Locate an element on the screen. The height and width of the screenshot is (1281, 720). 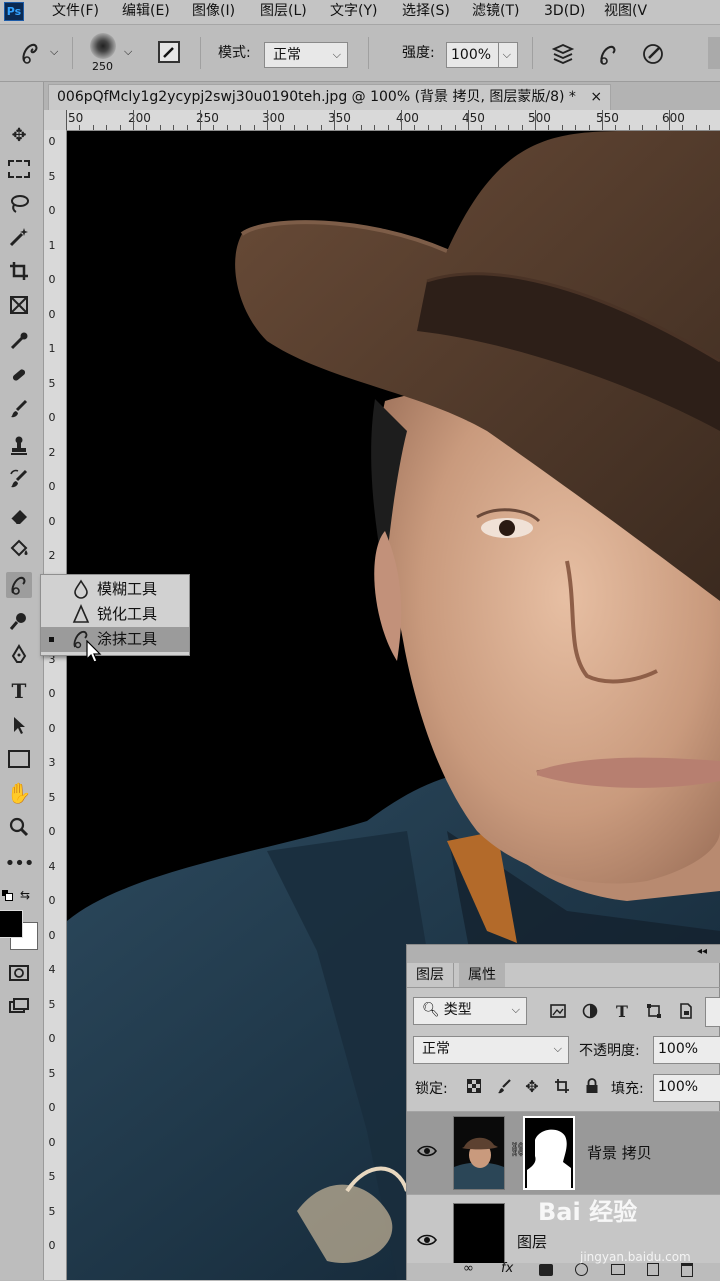
lock-image-pixels-icon is located at coordinates (504, 1086).